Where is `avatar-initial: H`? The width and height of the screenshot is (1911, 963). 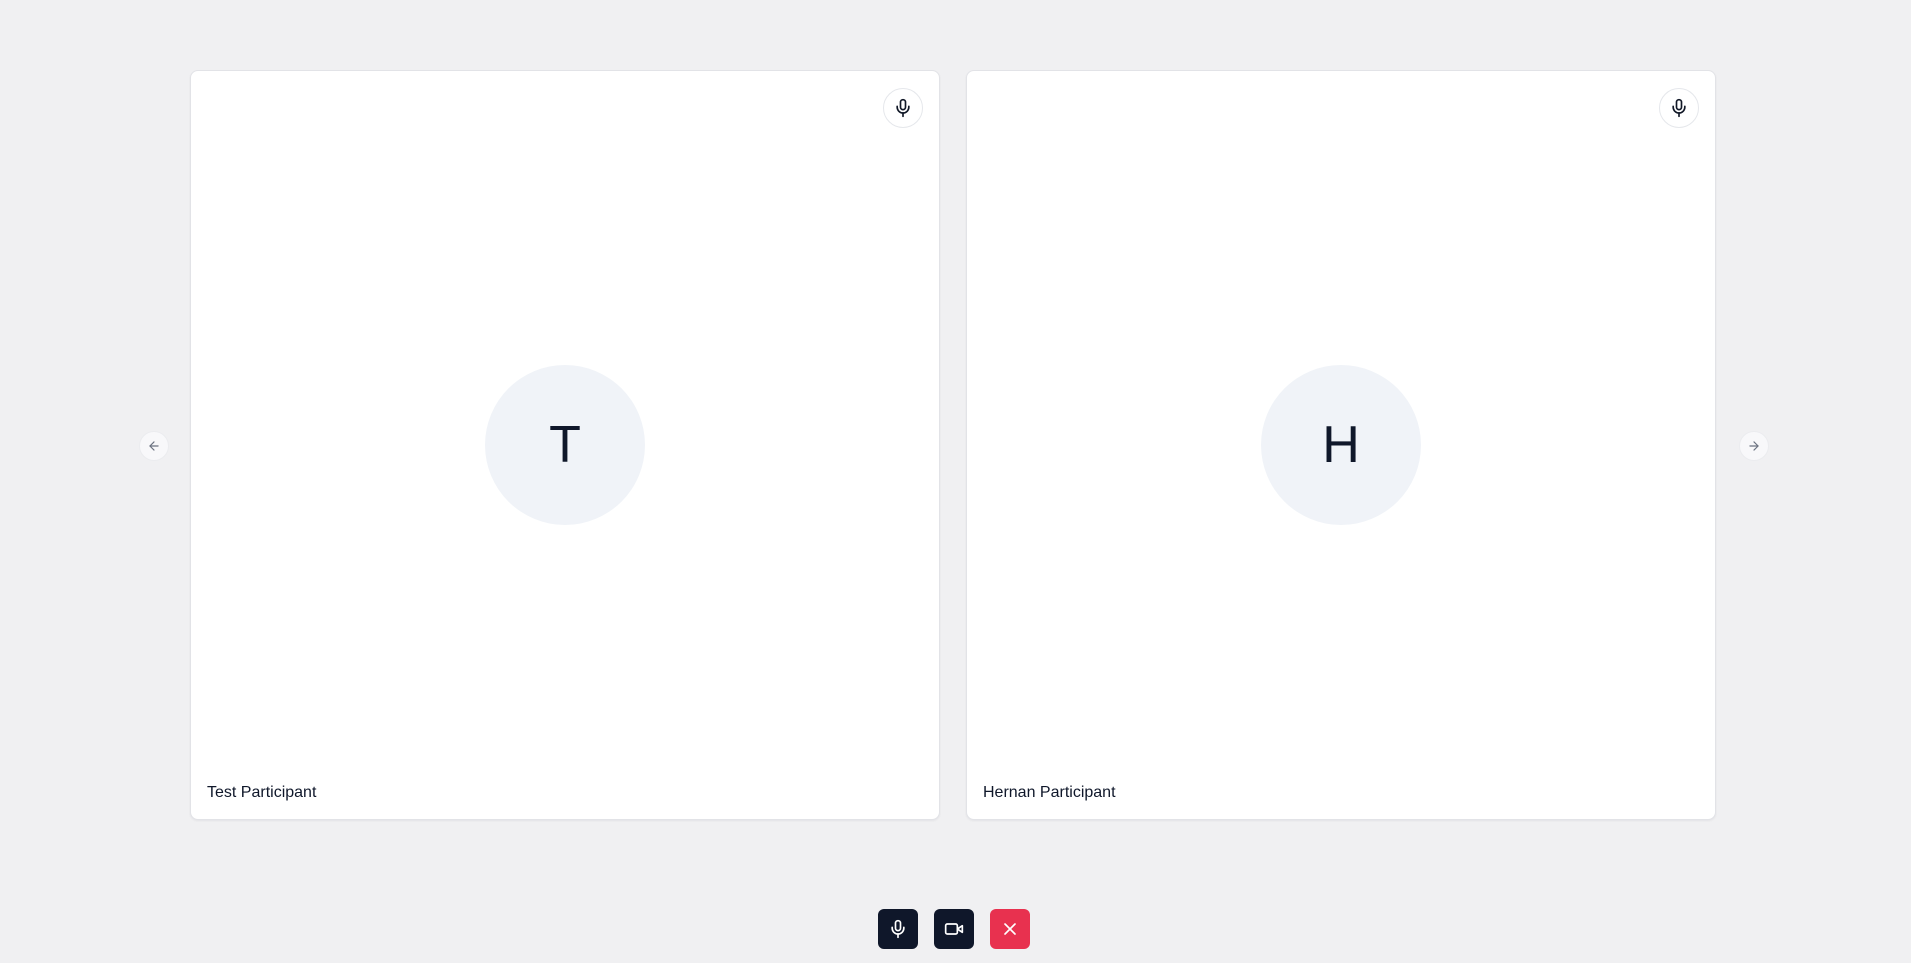
avatar-initial: H is located at coordinates (1341, 445).